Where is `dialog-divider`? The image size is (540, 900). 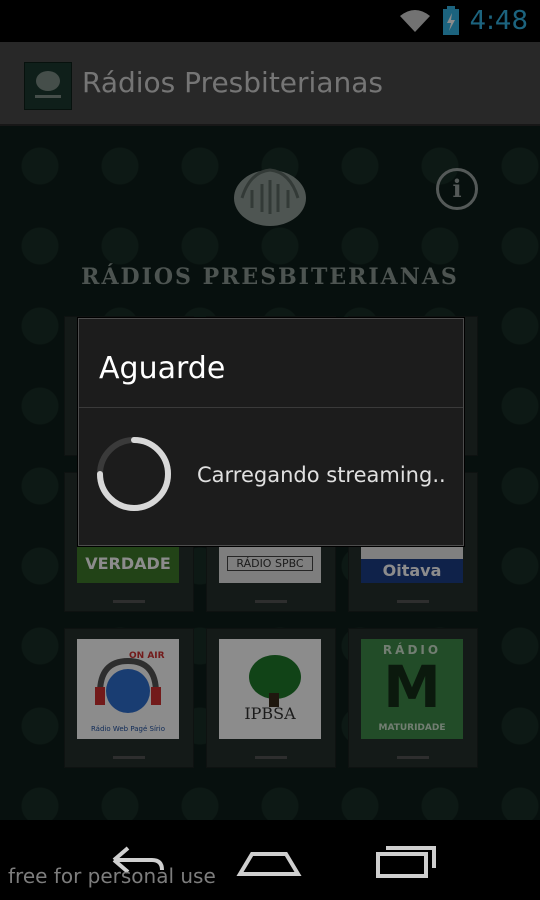 dialog-divider is located at coordinates (271, 407).